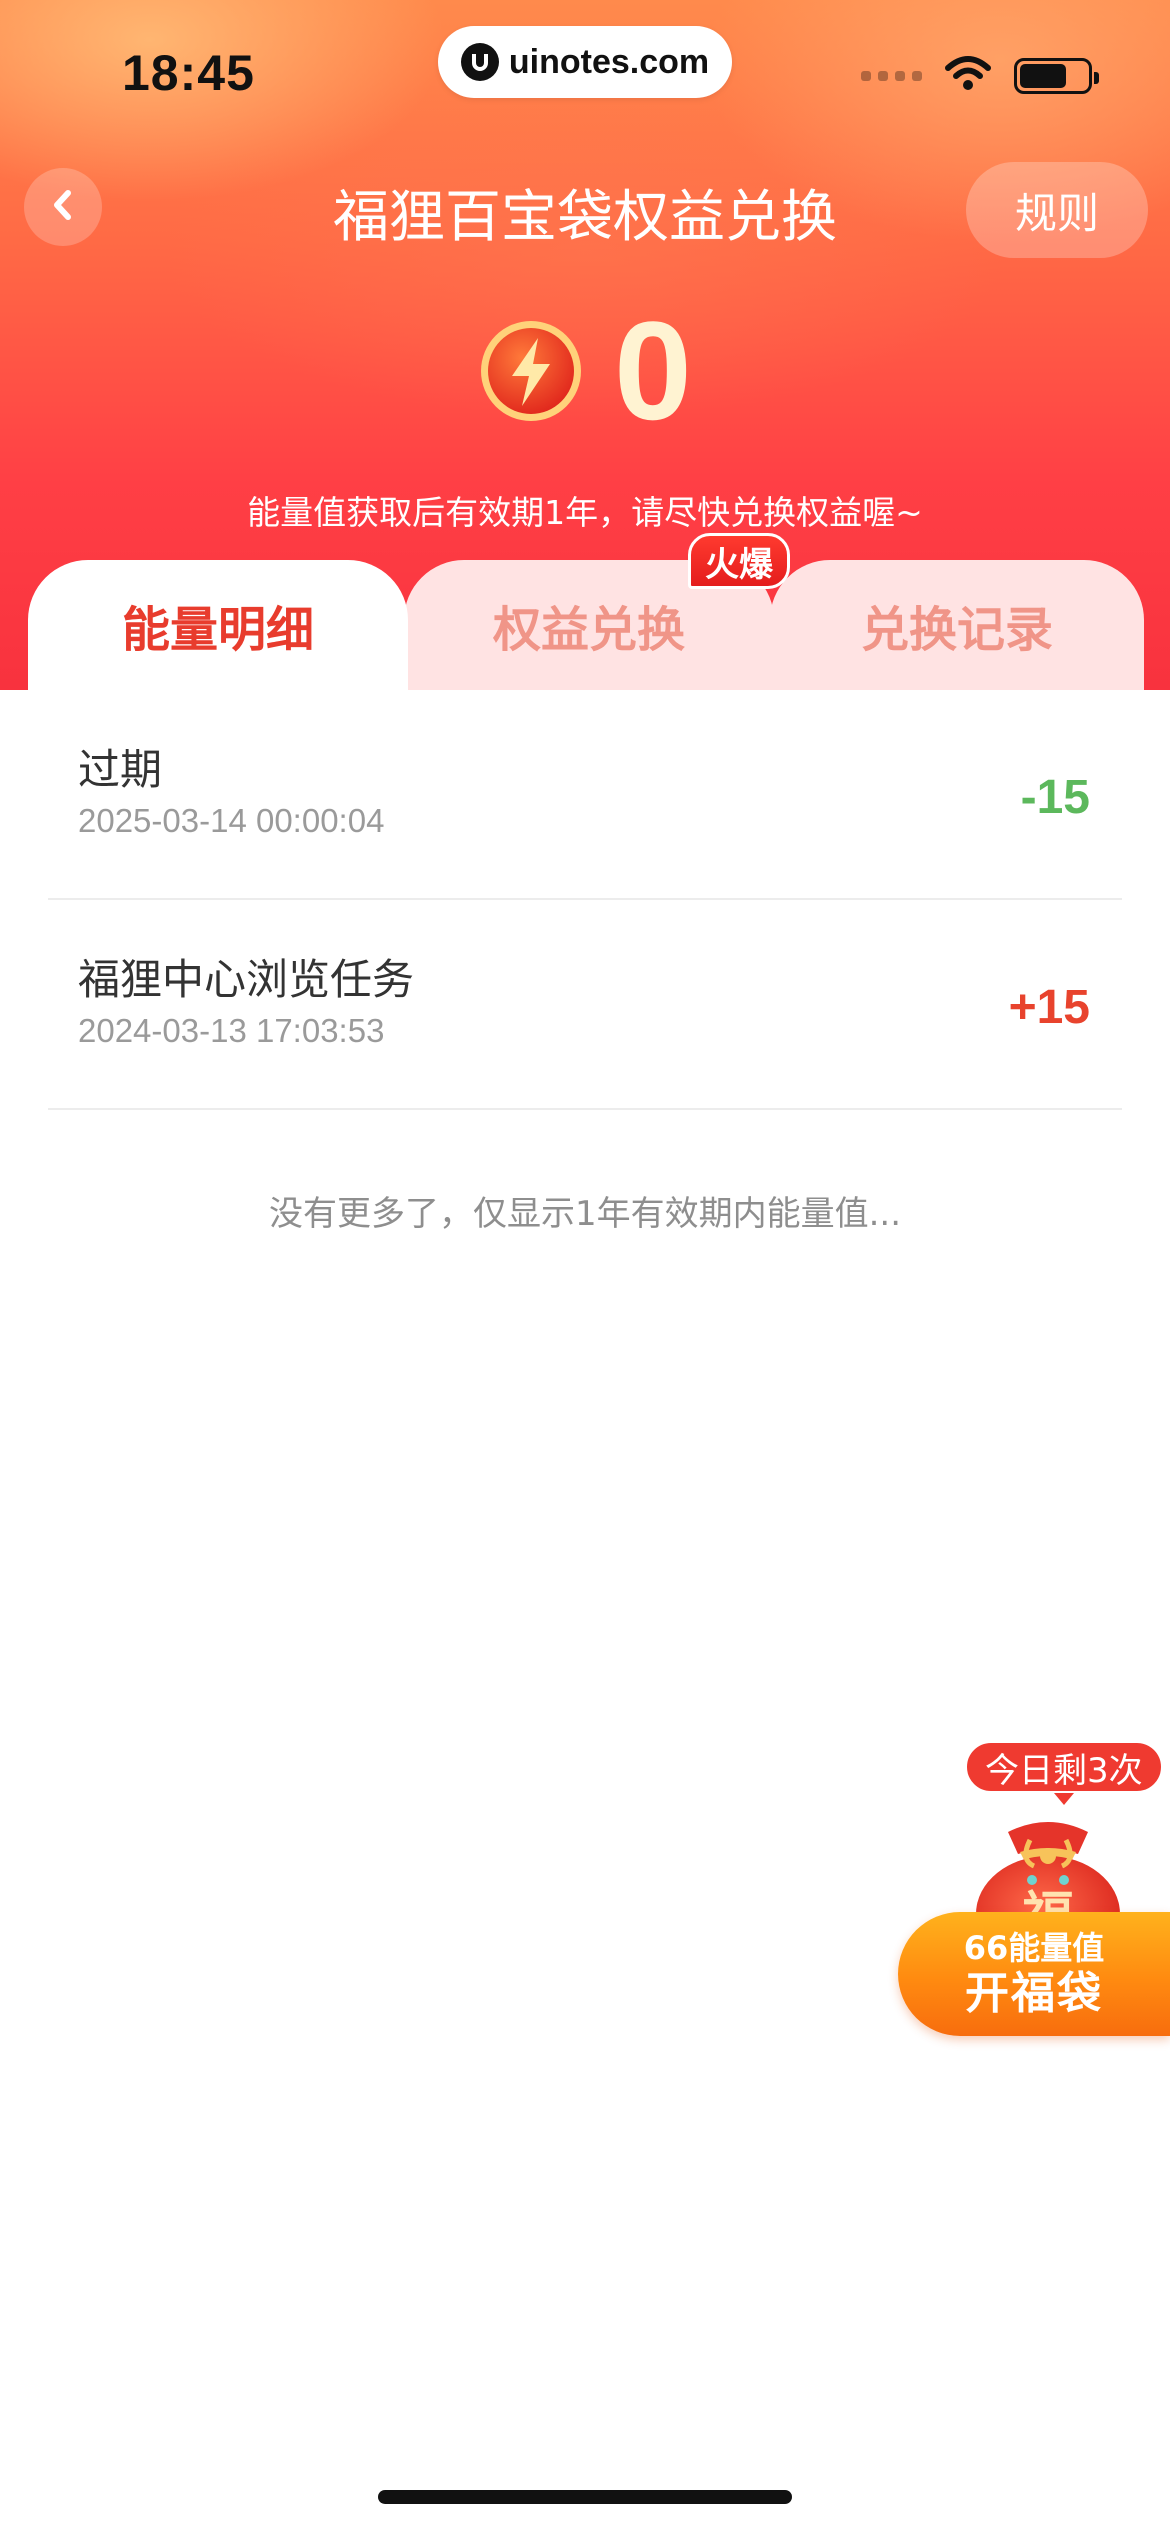 The width and height of the screenshot is (1170, 2532). What do you see at coordinates (188, 73) in the screenshot?
I see `status-time: 18:45` at bounding box center [188, 73].